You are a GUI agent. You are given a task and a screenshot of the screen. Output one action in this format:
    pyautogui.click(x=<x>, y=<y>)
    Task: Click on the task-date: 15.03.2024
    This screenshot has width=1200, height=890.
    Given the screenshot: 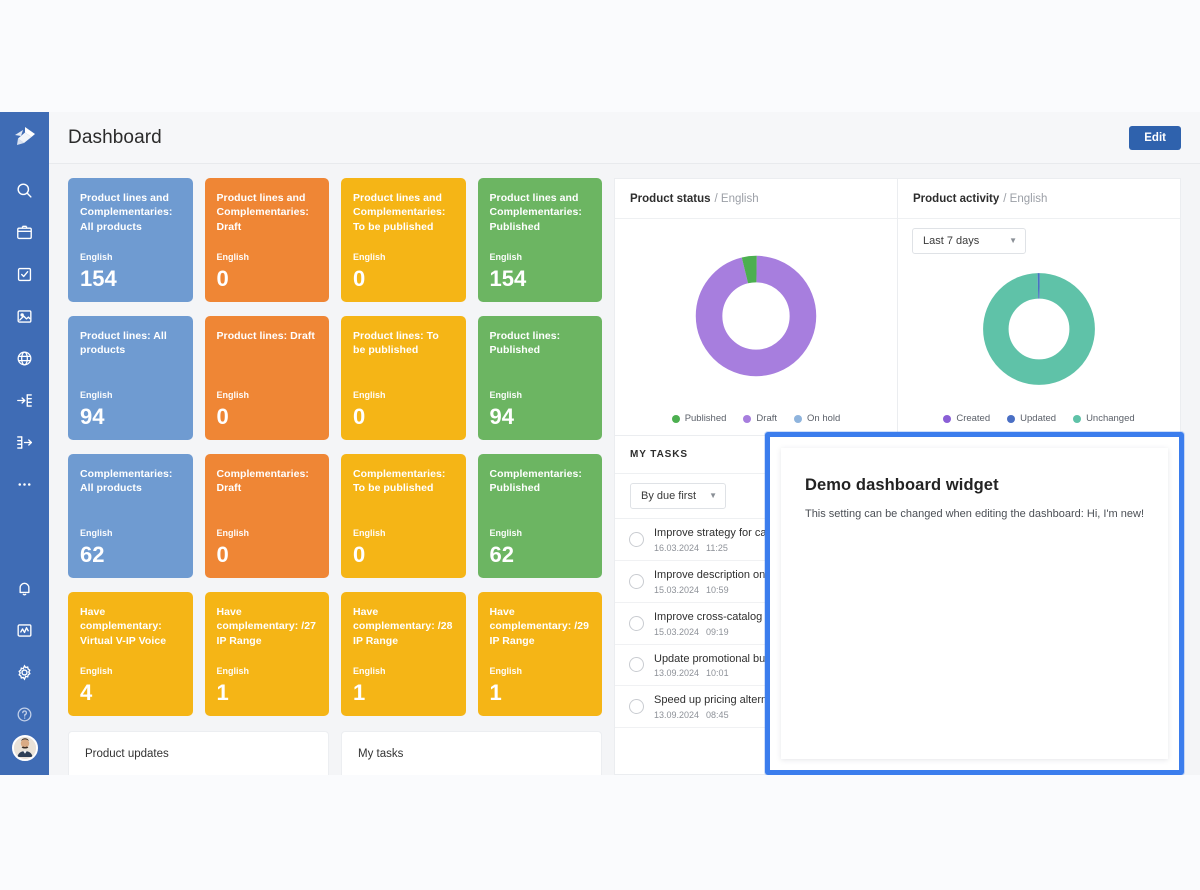 What is the action you would take?
    pyautogui.click(x=677, y=589)
    